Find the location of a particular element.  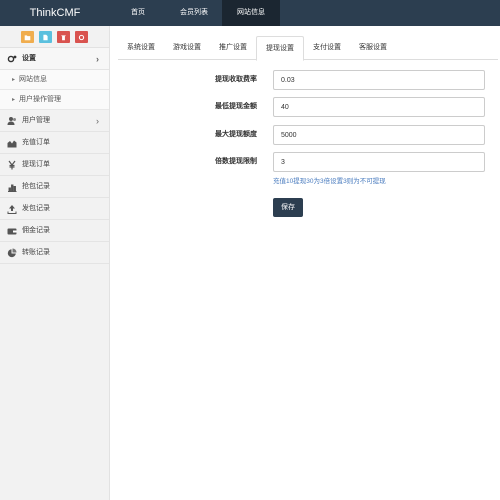

nav-member-list: 会员列表 is located at coordinates (194, 13).